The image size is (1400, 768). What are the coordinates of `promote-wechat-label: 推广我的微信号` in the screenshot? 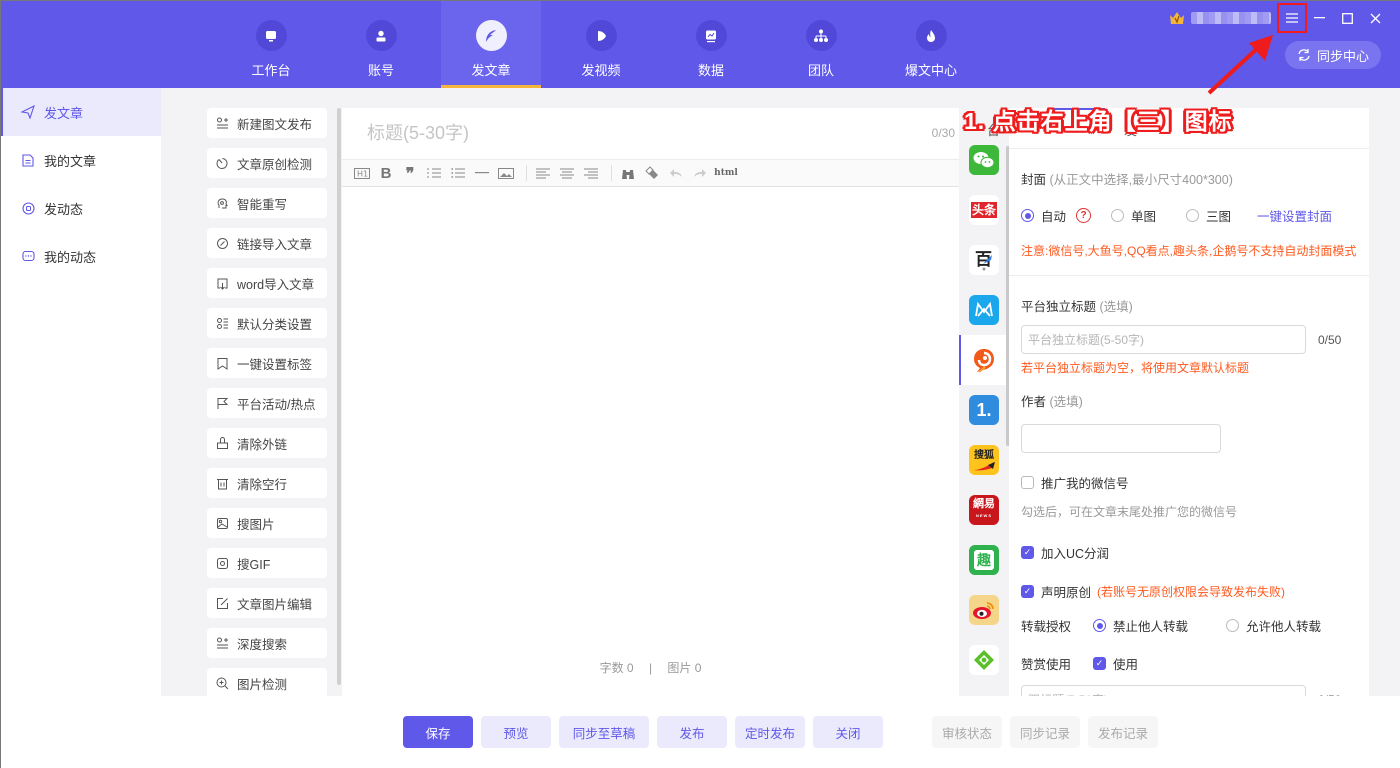 It's located at (1085, 484).